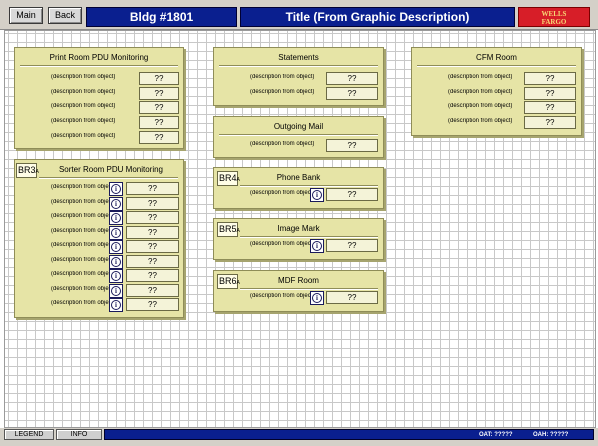 The width and height of the screenshot is (598, 446). I want to click on legend-button: LEGEND, so click(29, 434).